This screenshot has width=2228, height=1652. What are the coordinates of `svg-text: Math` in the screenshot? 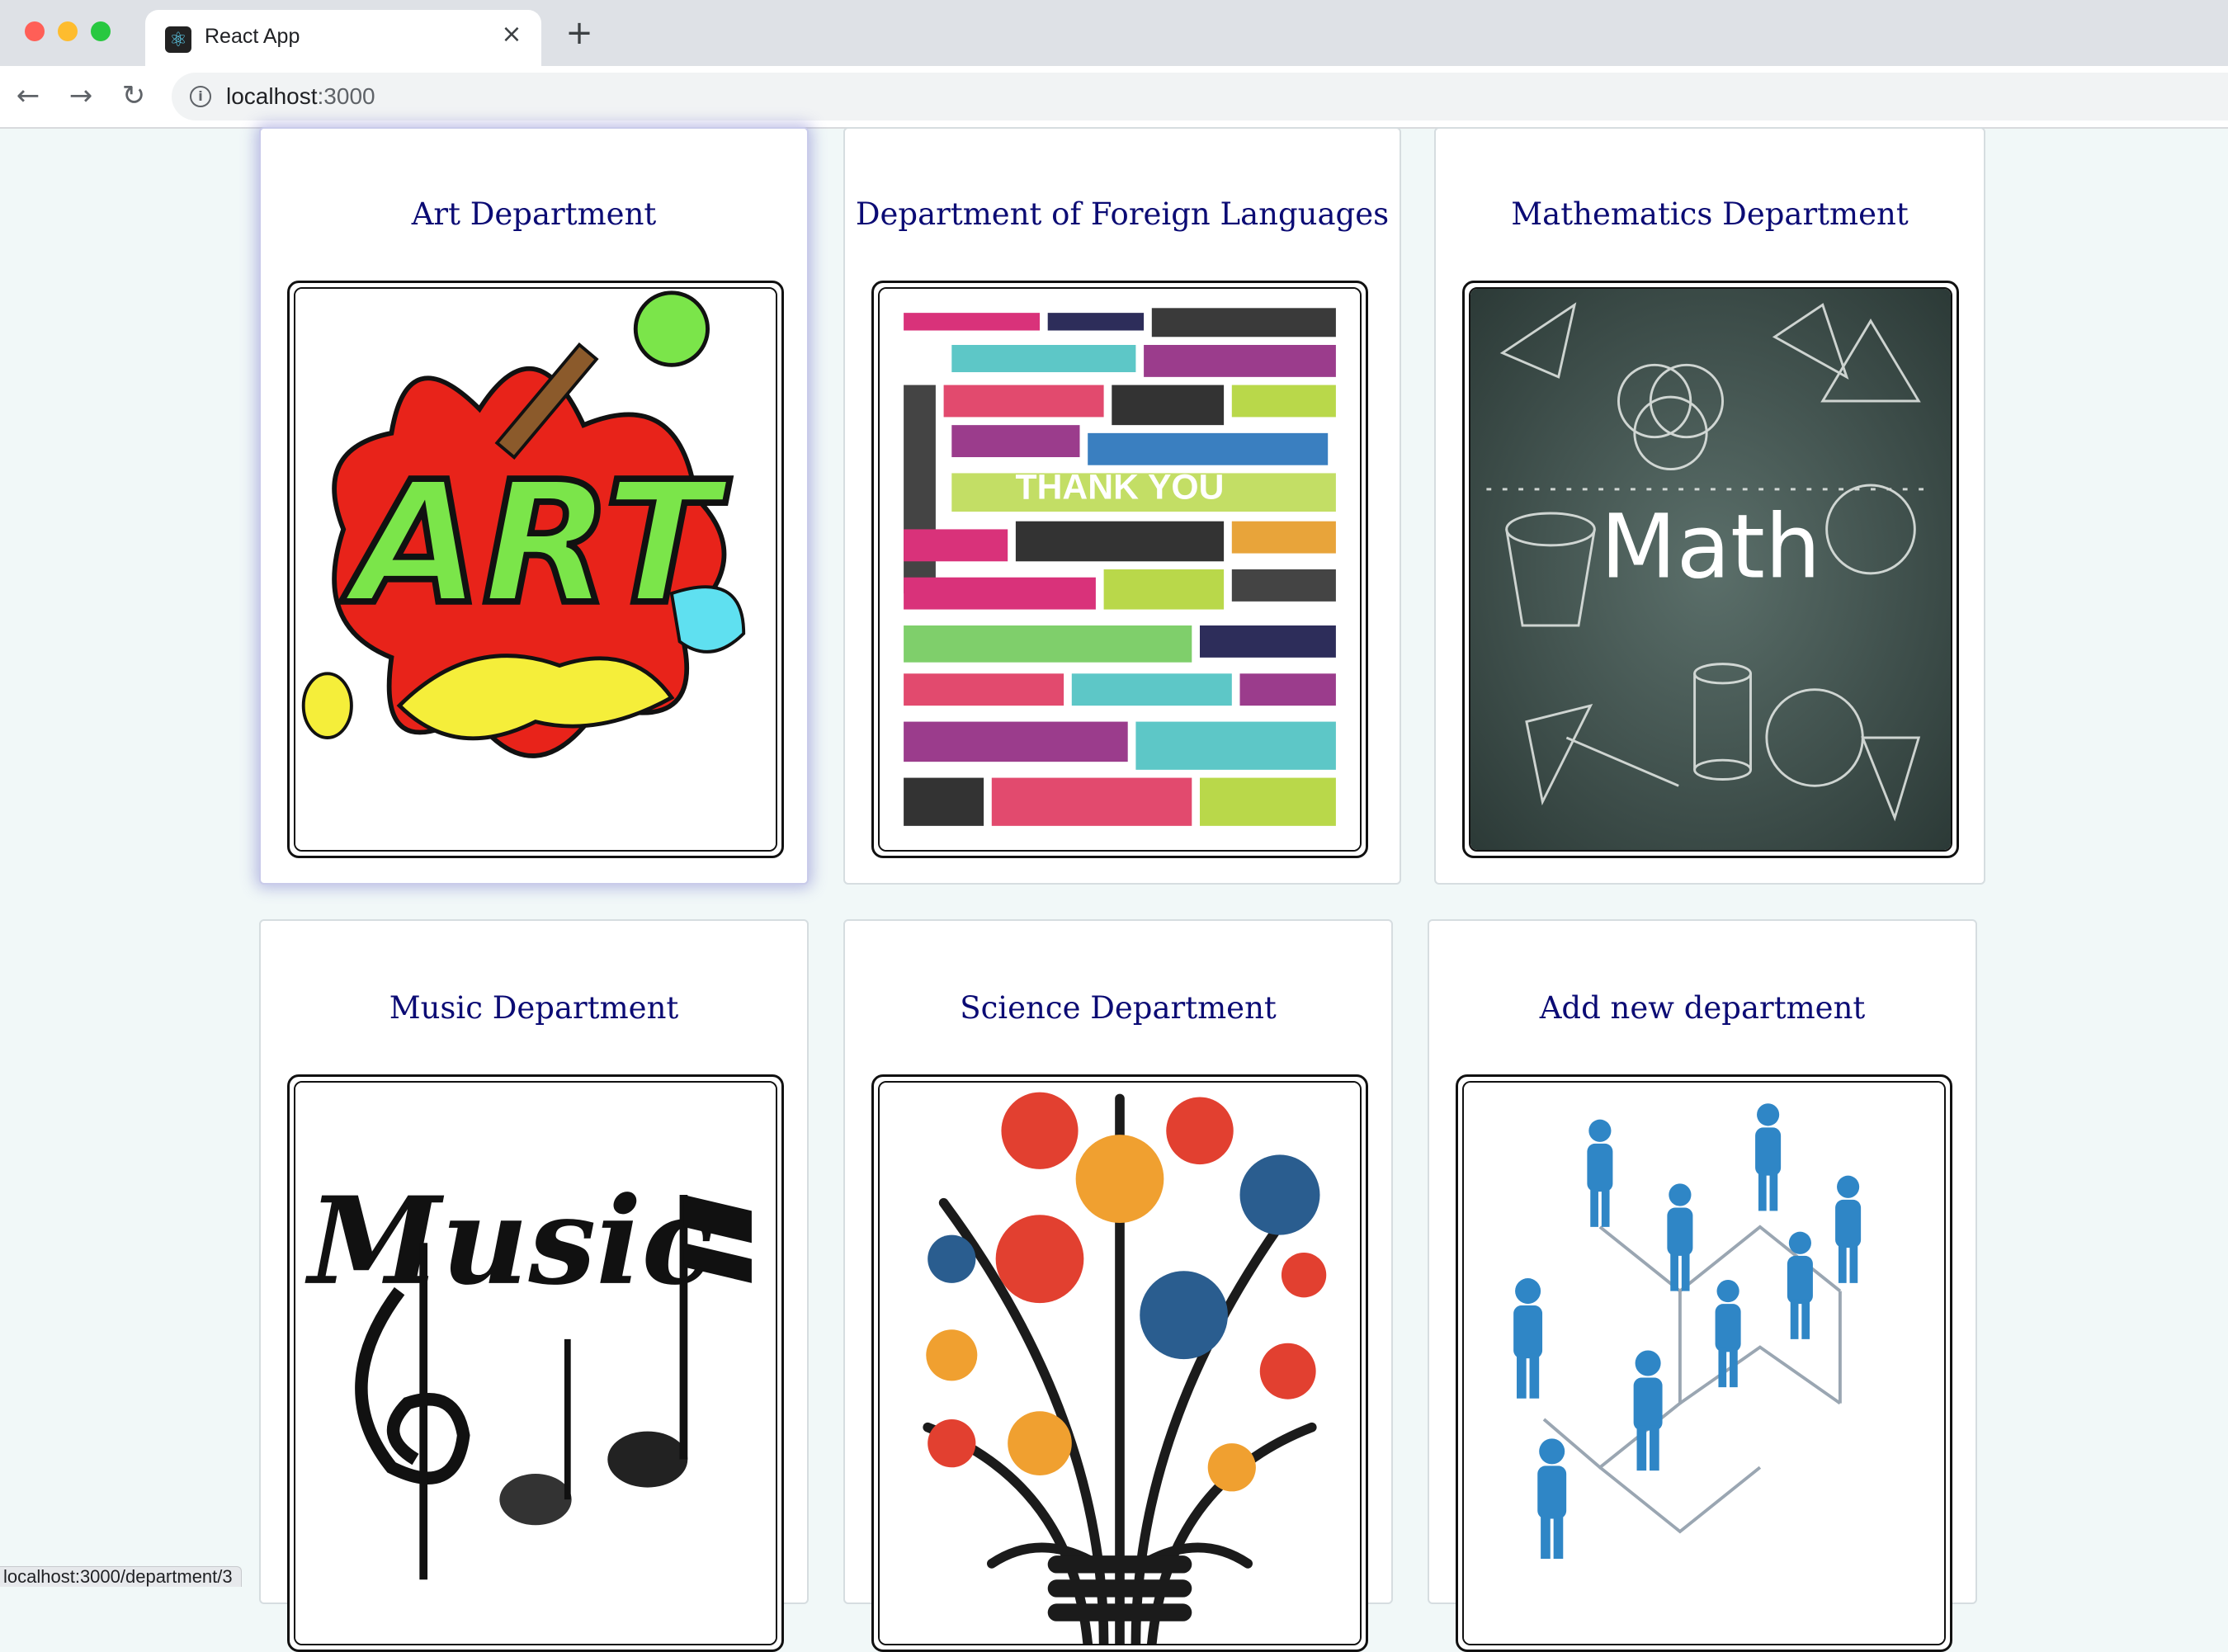 It's located at (1711, 548).